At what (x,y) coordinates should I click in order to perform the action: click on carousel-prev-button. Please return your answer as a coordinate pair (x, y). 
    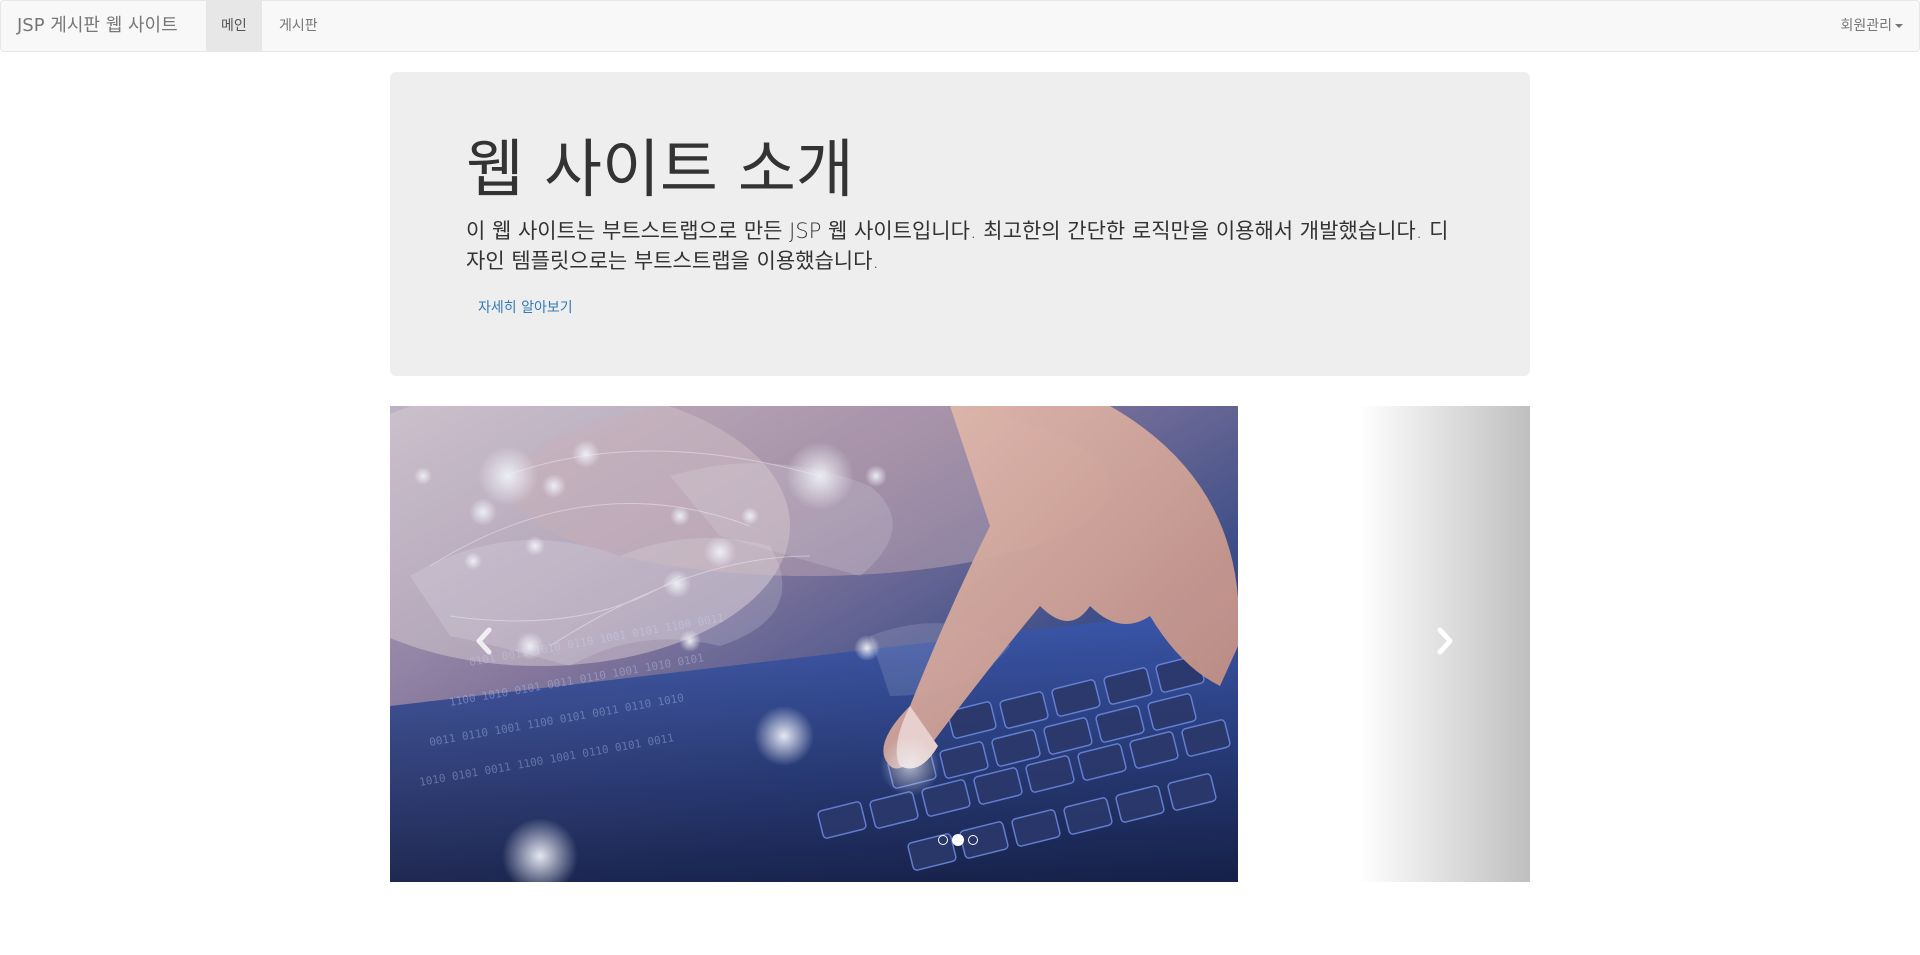
    Looking at the image, I should click on (475, 644).